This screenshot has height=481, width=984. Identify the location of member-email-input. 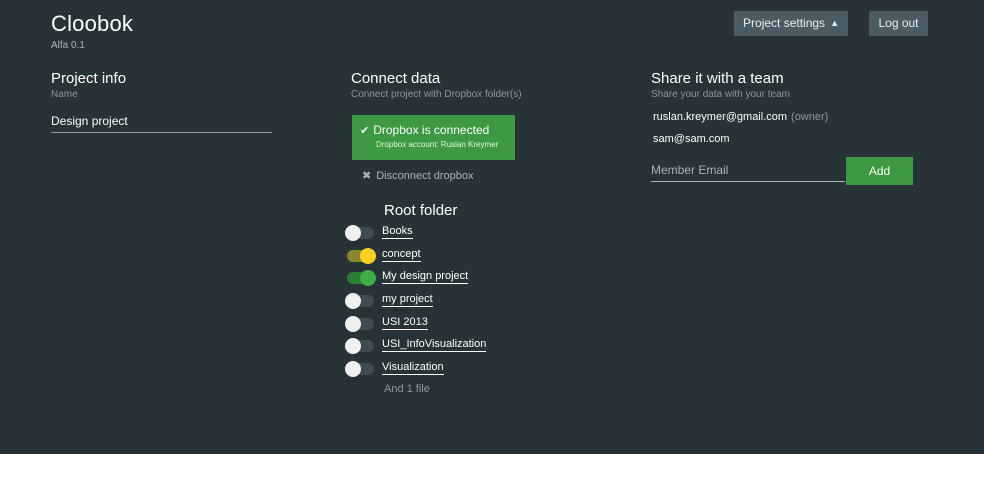
(748, 170).